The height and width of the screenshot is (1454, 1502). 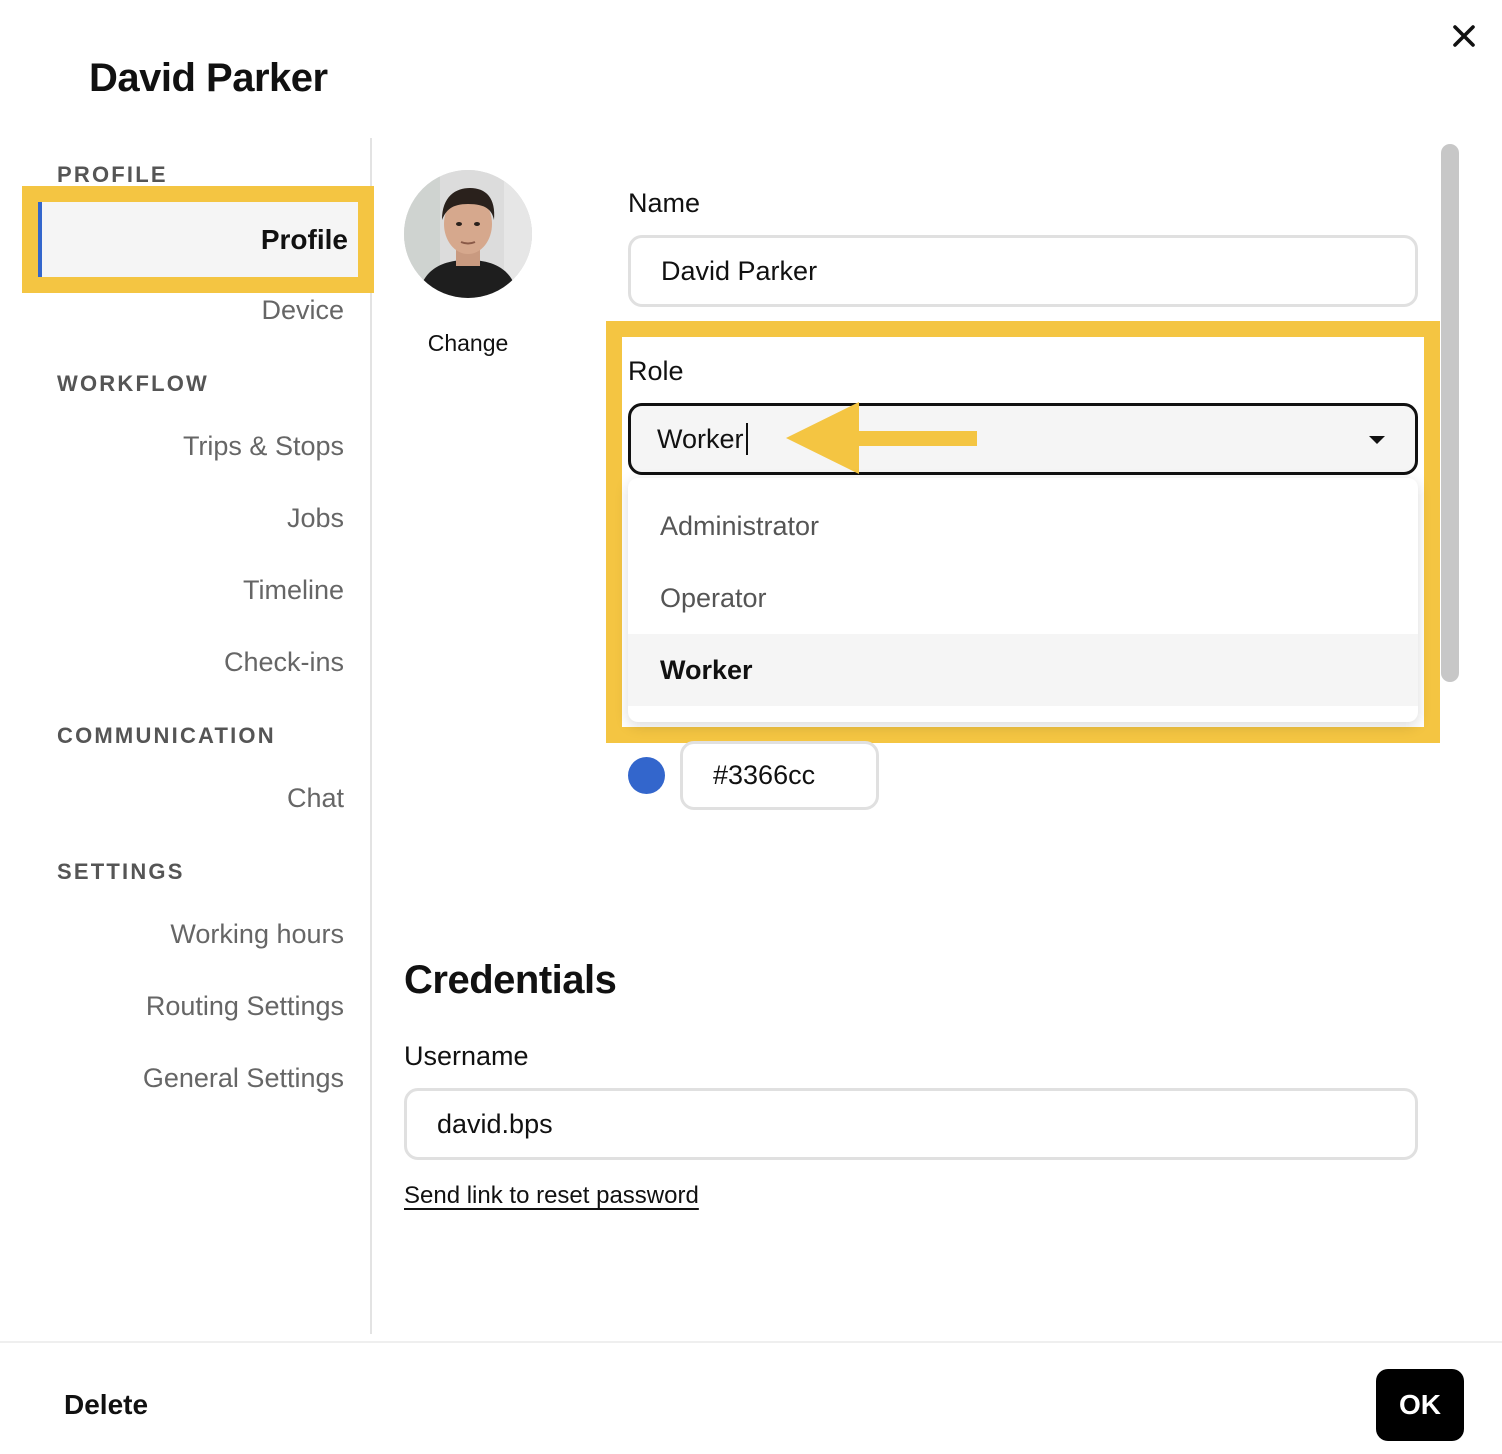 What do you see at coordinates (112, 174) in the screenshot?
I see `sidebar-section-profile: PROFILE` at bounding box center [112, 174].